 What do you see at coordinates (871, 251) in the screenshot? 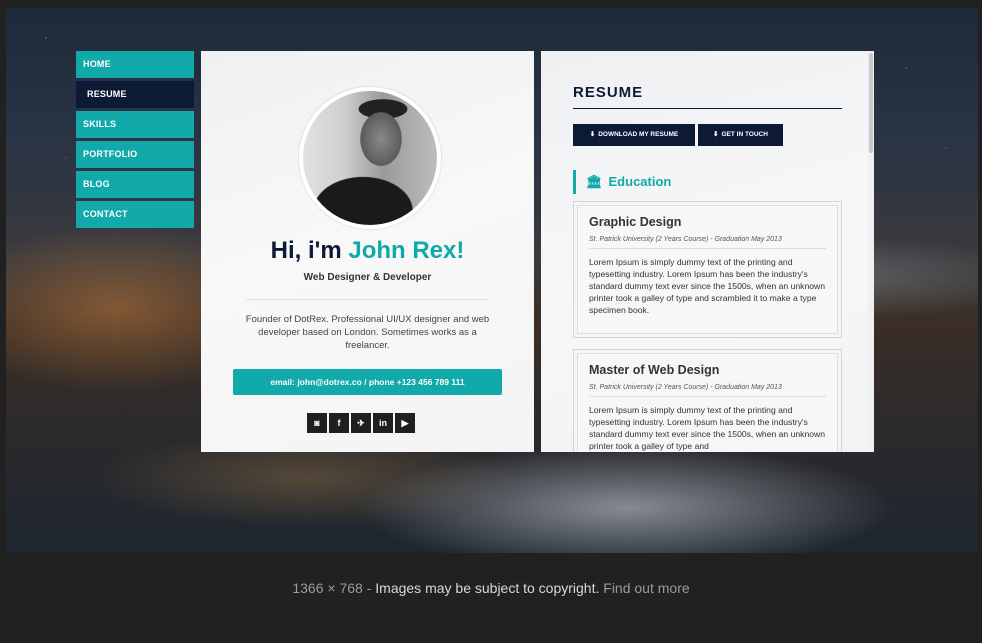
I see `resume-scrollbar` at bounding box center [871, 251].